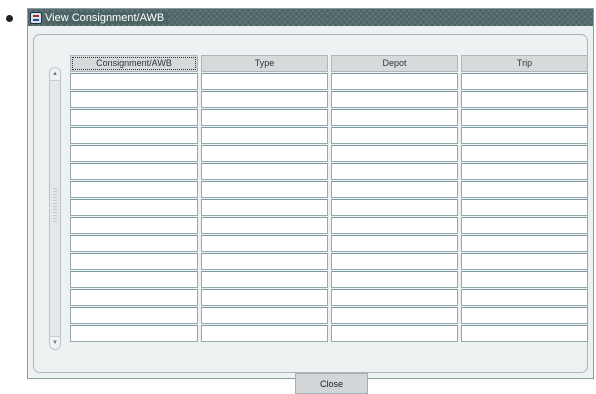 The height and width of the screenshot is (394, 596). What do you see at coordinates (329, 63) in the screenshot?
I see `table-header: Consignment/AWB Type Depot Trip` at bounding box center [329, 63].